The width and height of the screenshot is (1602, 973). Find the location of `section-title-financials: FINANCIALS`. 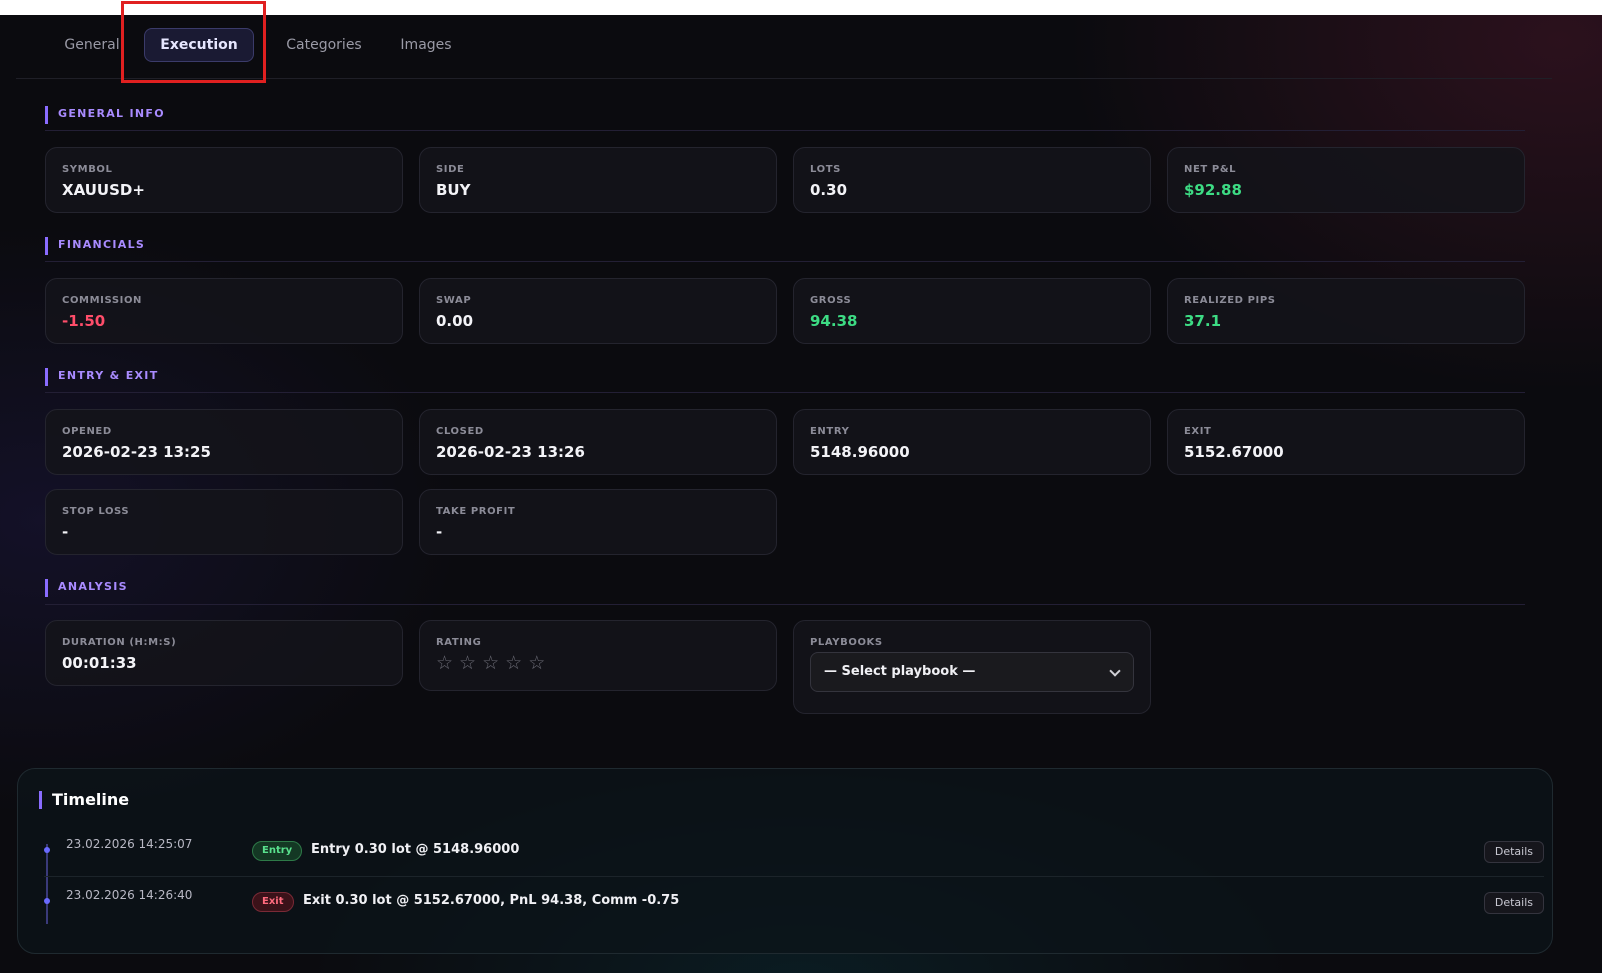

section-title-financials: FINANCIALS is located at coordinates (785, 246).